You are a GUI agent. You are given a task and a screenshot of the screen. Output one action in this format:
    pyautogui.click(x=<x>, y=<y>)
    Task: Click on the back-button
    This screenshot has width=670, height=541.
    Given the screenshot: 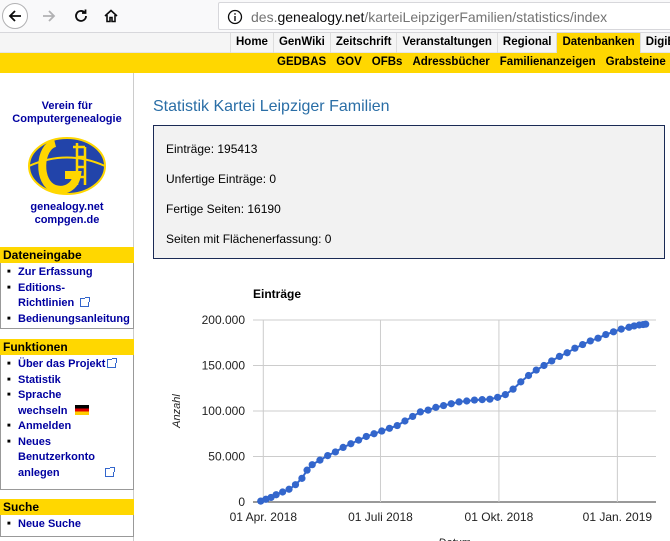 What is the action you would take?
    pyautogui.click(x=15, y=16)
    